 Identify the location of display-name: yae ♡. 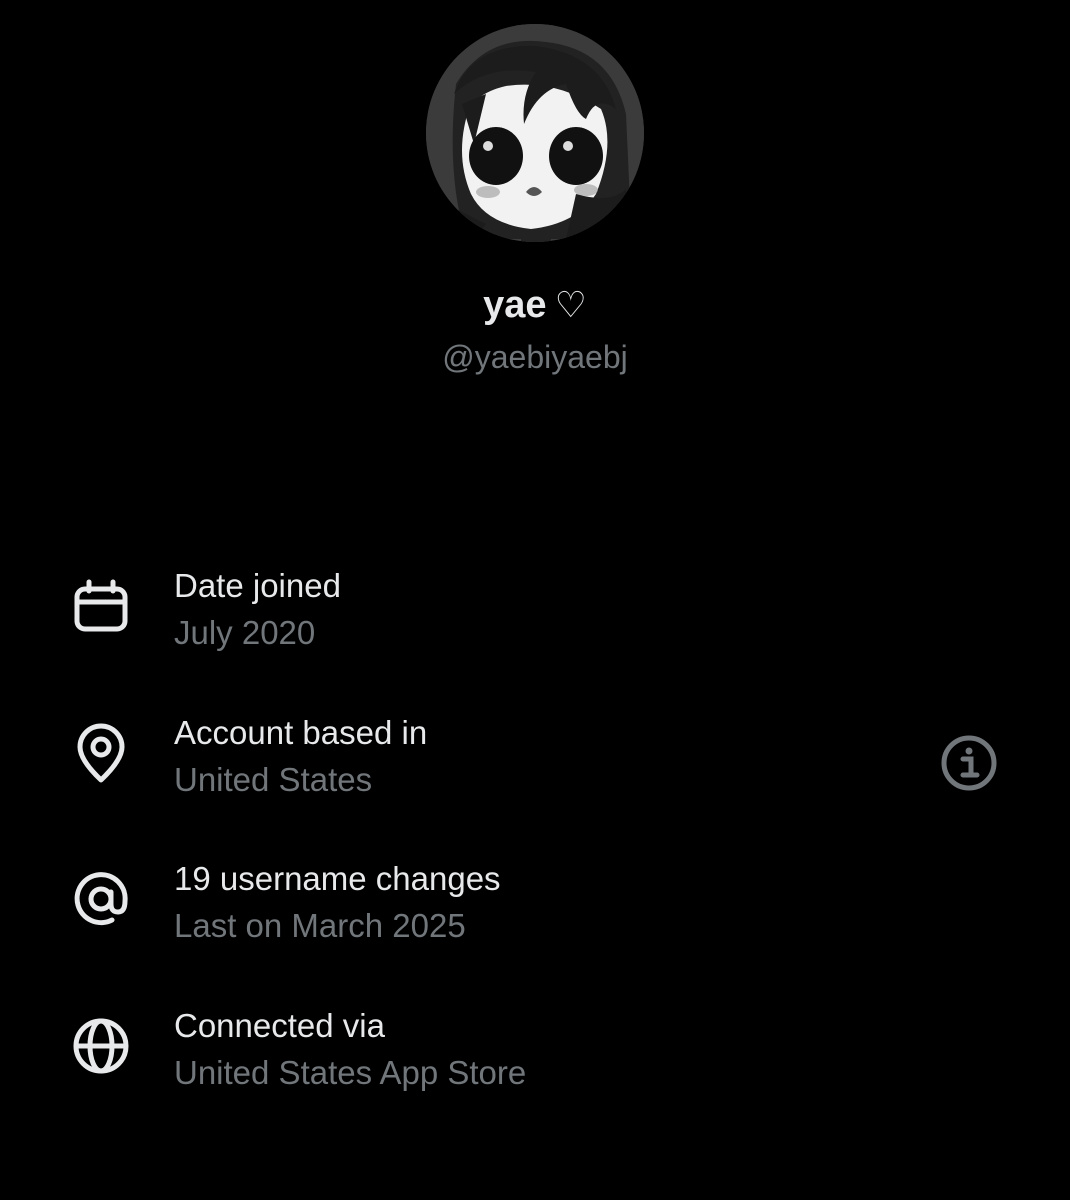
(535, 305).